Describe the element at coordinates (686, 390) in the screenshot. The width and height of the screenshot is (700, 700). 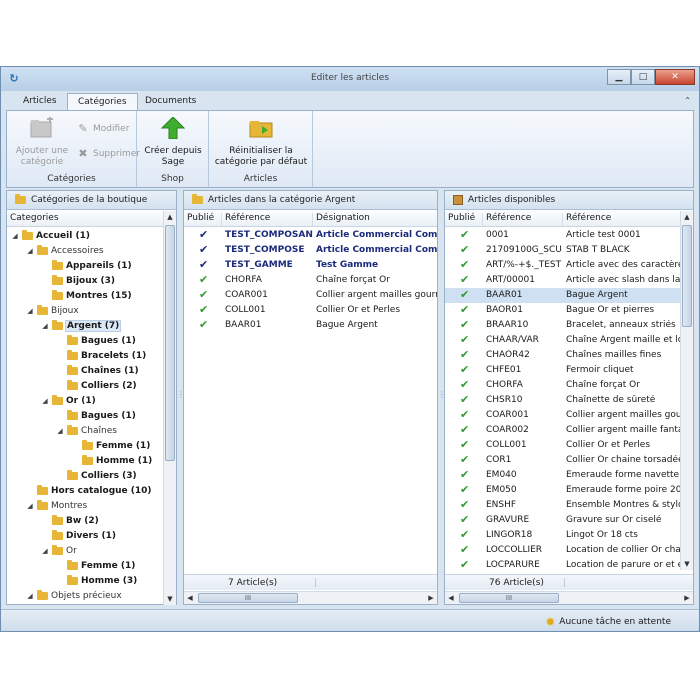
I see `right-vertical-scrollbar: ▲ ▼` at that location.